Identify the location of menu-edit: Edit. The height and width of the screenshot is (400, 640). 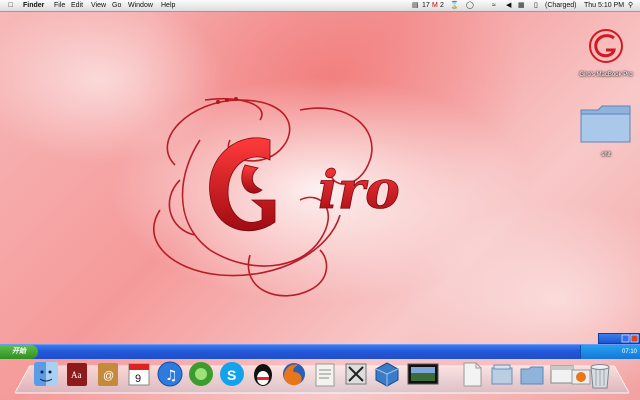
(77, 5).